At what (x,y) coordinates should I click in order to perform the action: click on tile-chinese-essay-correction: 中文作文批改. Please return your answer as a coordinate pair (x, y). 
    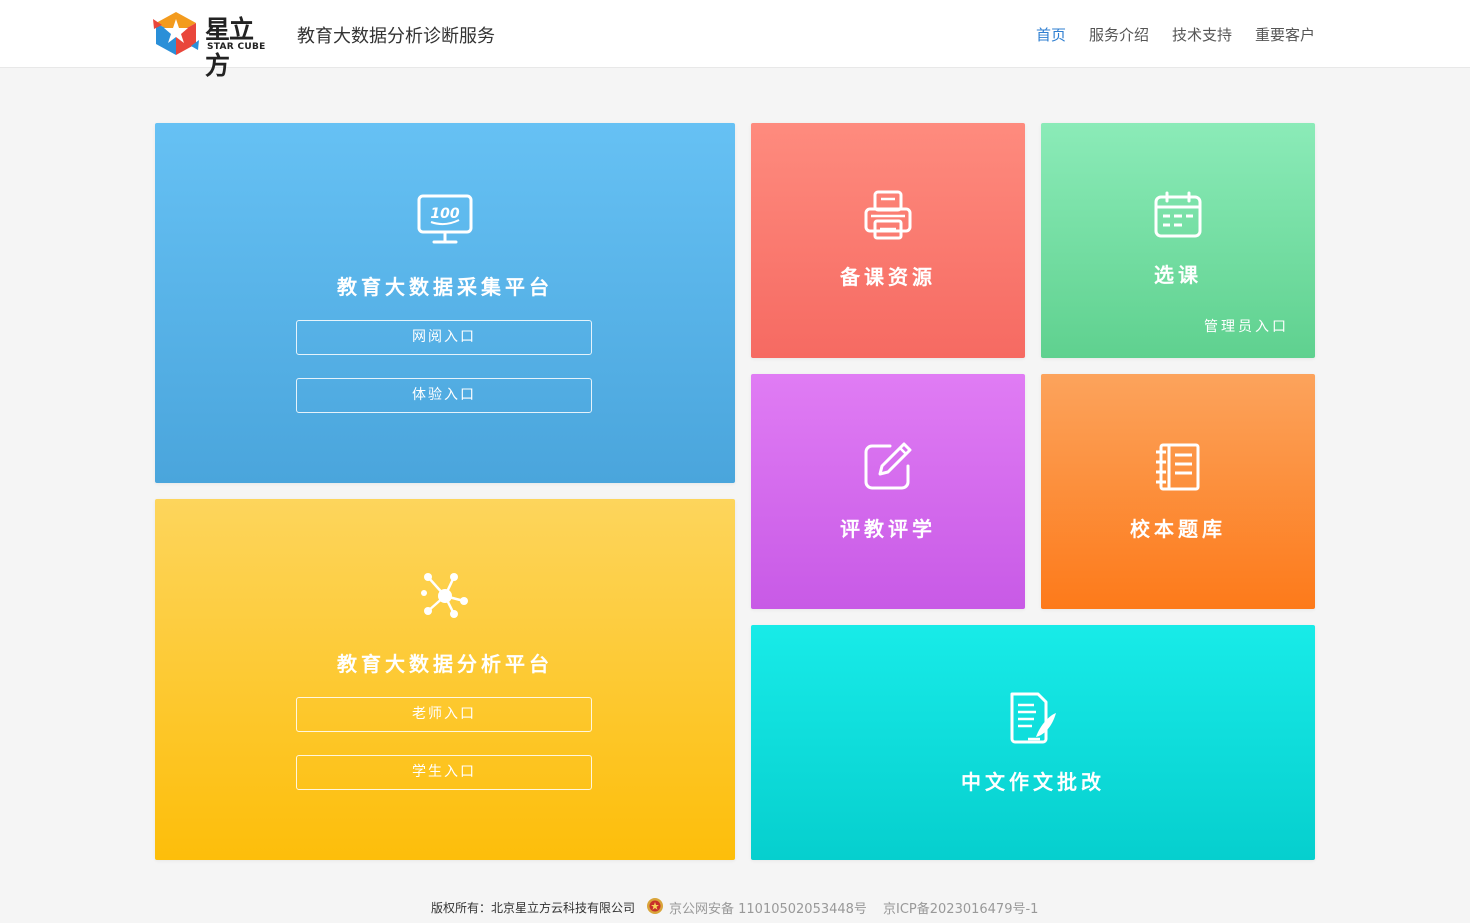
    Looking at the image, I should click on (1033, 742).